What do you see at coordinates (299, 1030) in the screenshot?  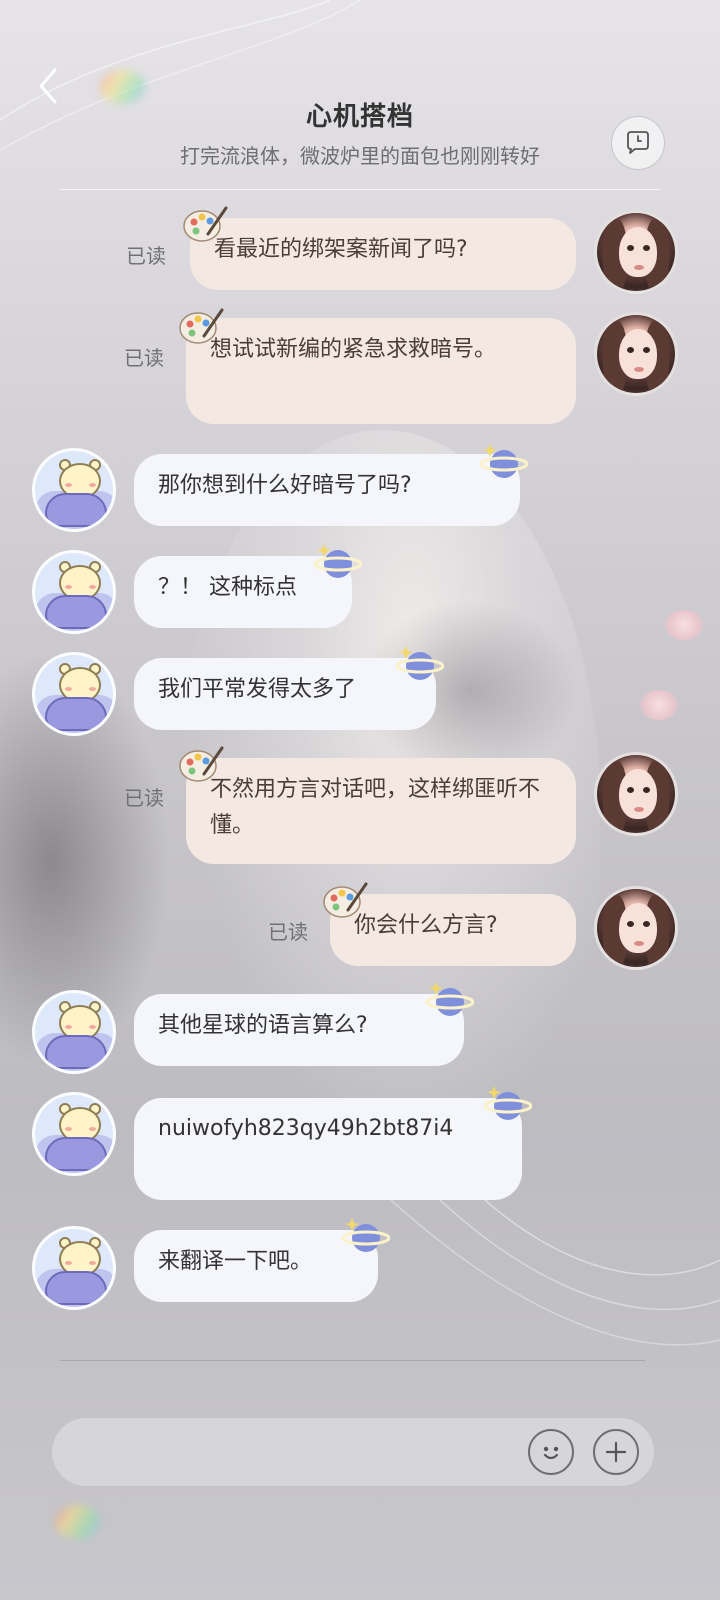 I see `message-bubble-received: 其他星球的语言算么?` at bounding box center [299, 1030].